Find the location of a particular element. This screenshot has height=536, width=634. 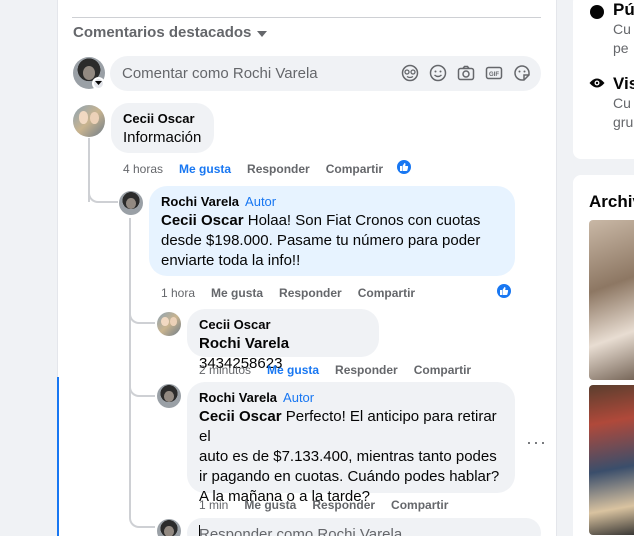

svg-text: GIF is located at coordinates (494, 75).